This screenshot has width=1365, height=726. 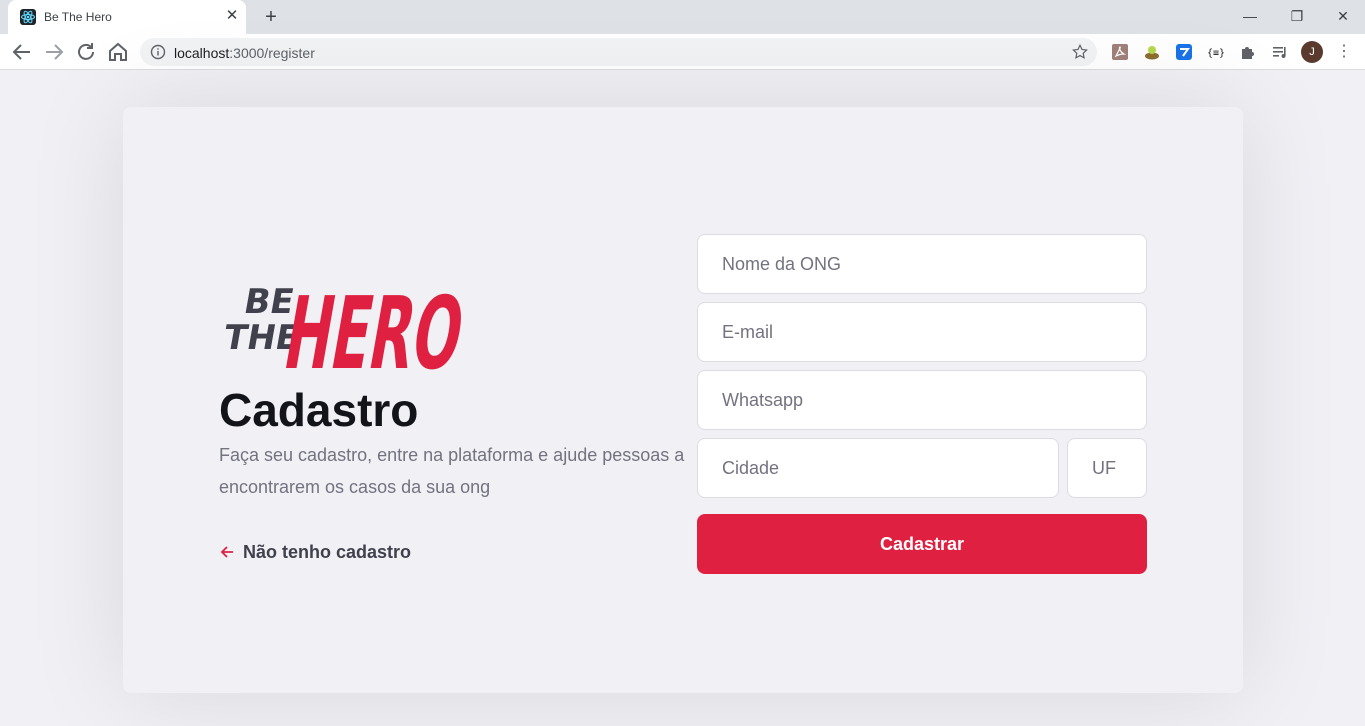 I want to click on back-link: Não tenho cadastro, so click(x=315, y=552).